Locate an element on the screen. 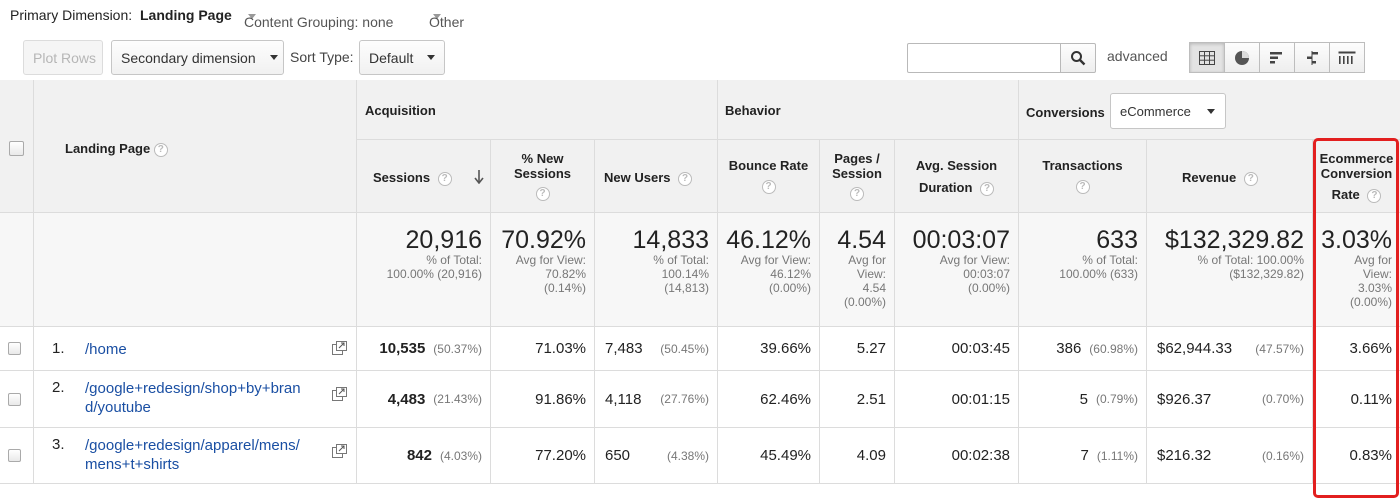 This screenshot has height=498, width=1400. landing-page-link: /home is located at coordinates (106, 349).